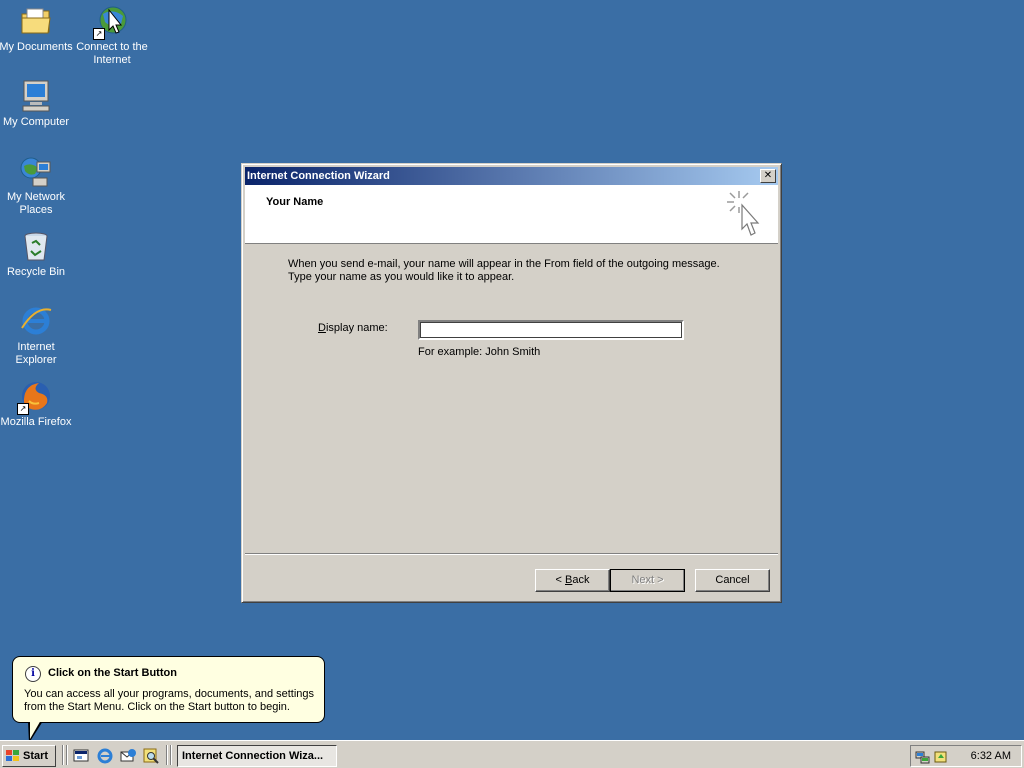 This screenshot has width=1024, height=768. Describe the element at coordinates (479, 352) in the screenshot. I see `example-hint: For example: John Smith` at that location.